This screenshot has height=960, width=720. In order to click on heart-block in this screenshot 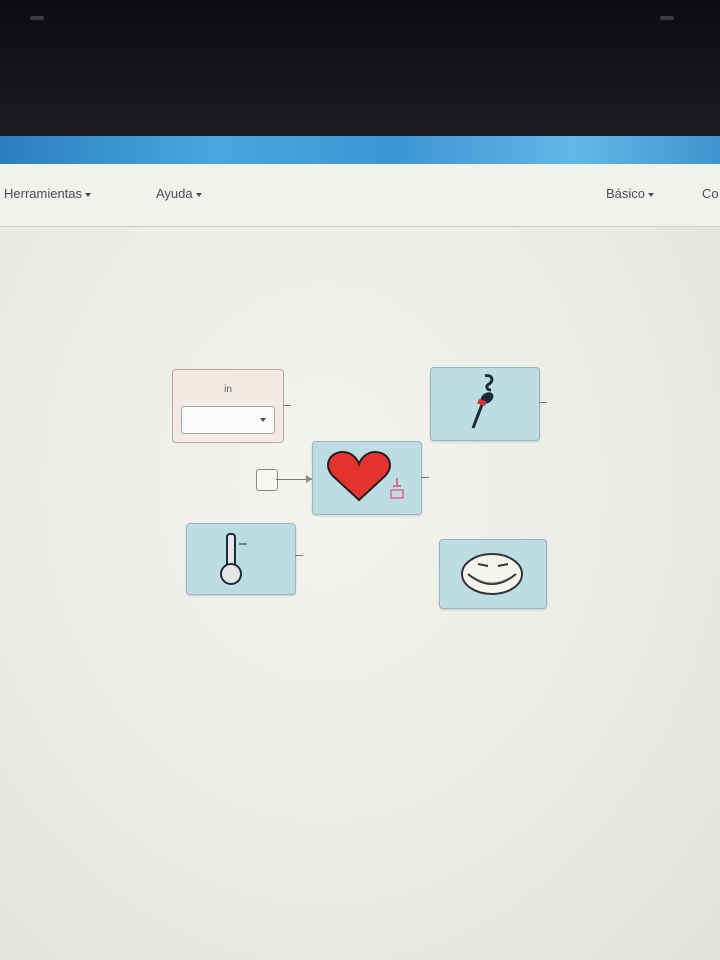, I will do `click(367, 478)`.